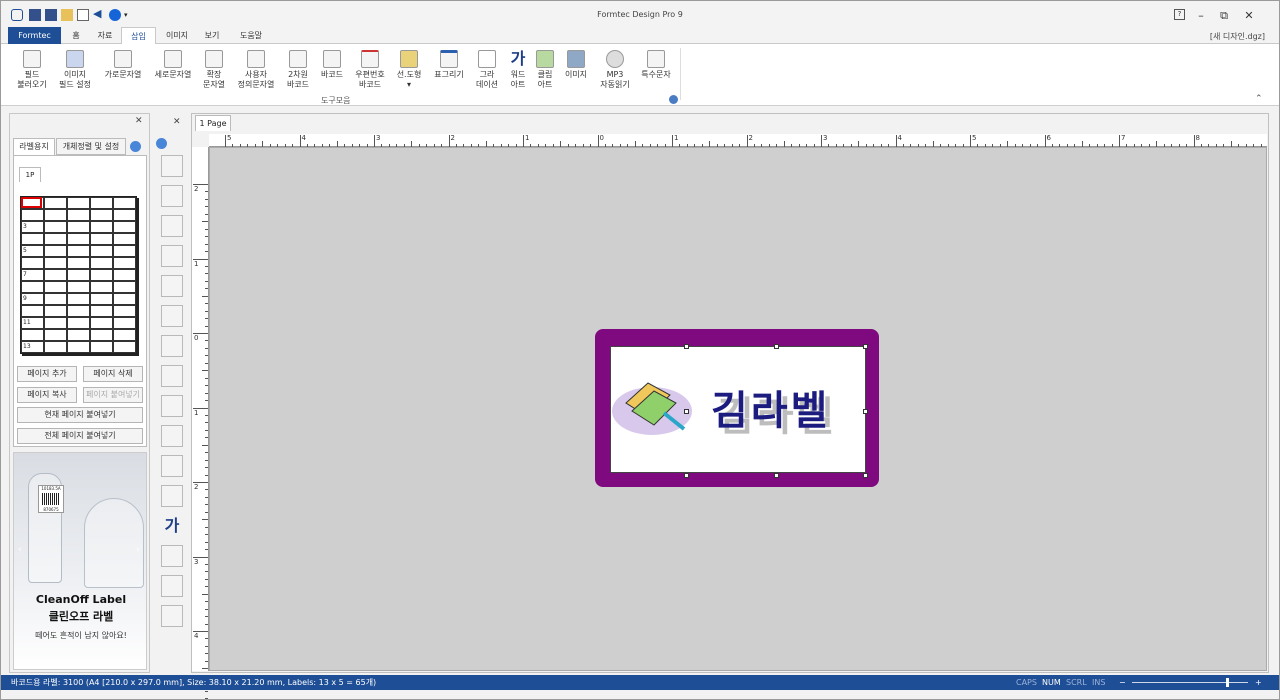  Describe the element at coordinates (172, 226) in the screenshot. I see `horizontal-text-icon` at that location.